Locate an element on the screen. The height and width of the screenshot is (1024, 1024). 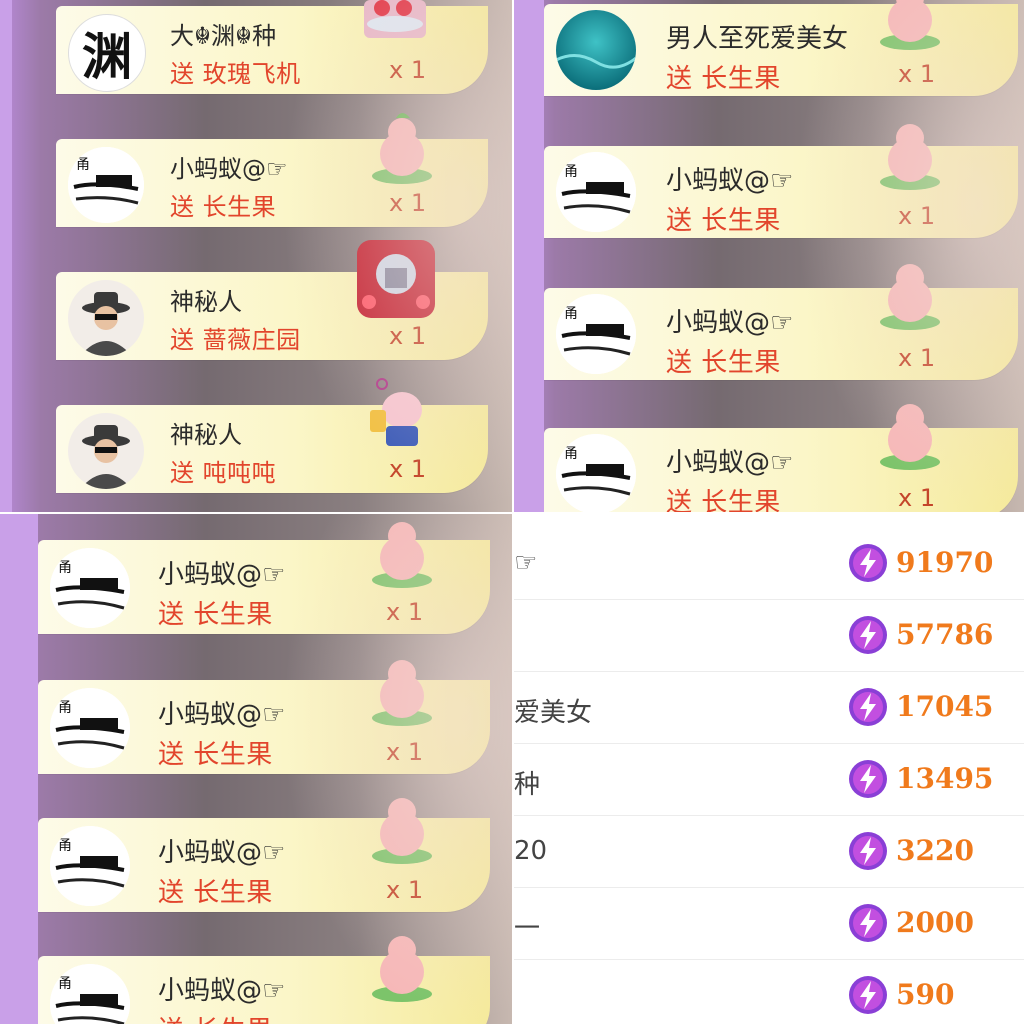
rose-airplane-gift-icon is located at coordinates (395, 22).